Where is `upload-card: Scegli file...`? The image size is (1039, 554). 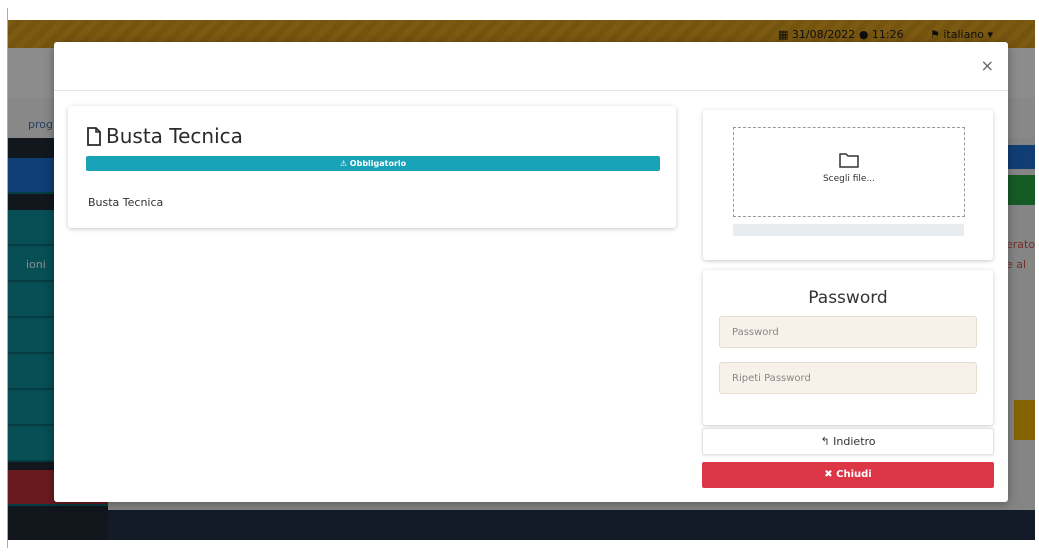 upload-card: Scegli file... is located at coordinates (848, 185).